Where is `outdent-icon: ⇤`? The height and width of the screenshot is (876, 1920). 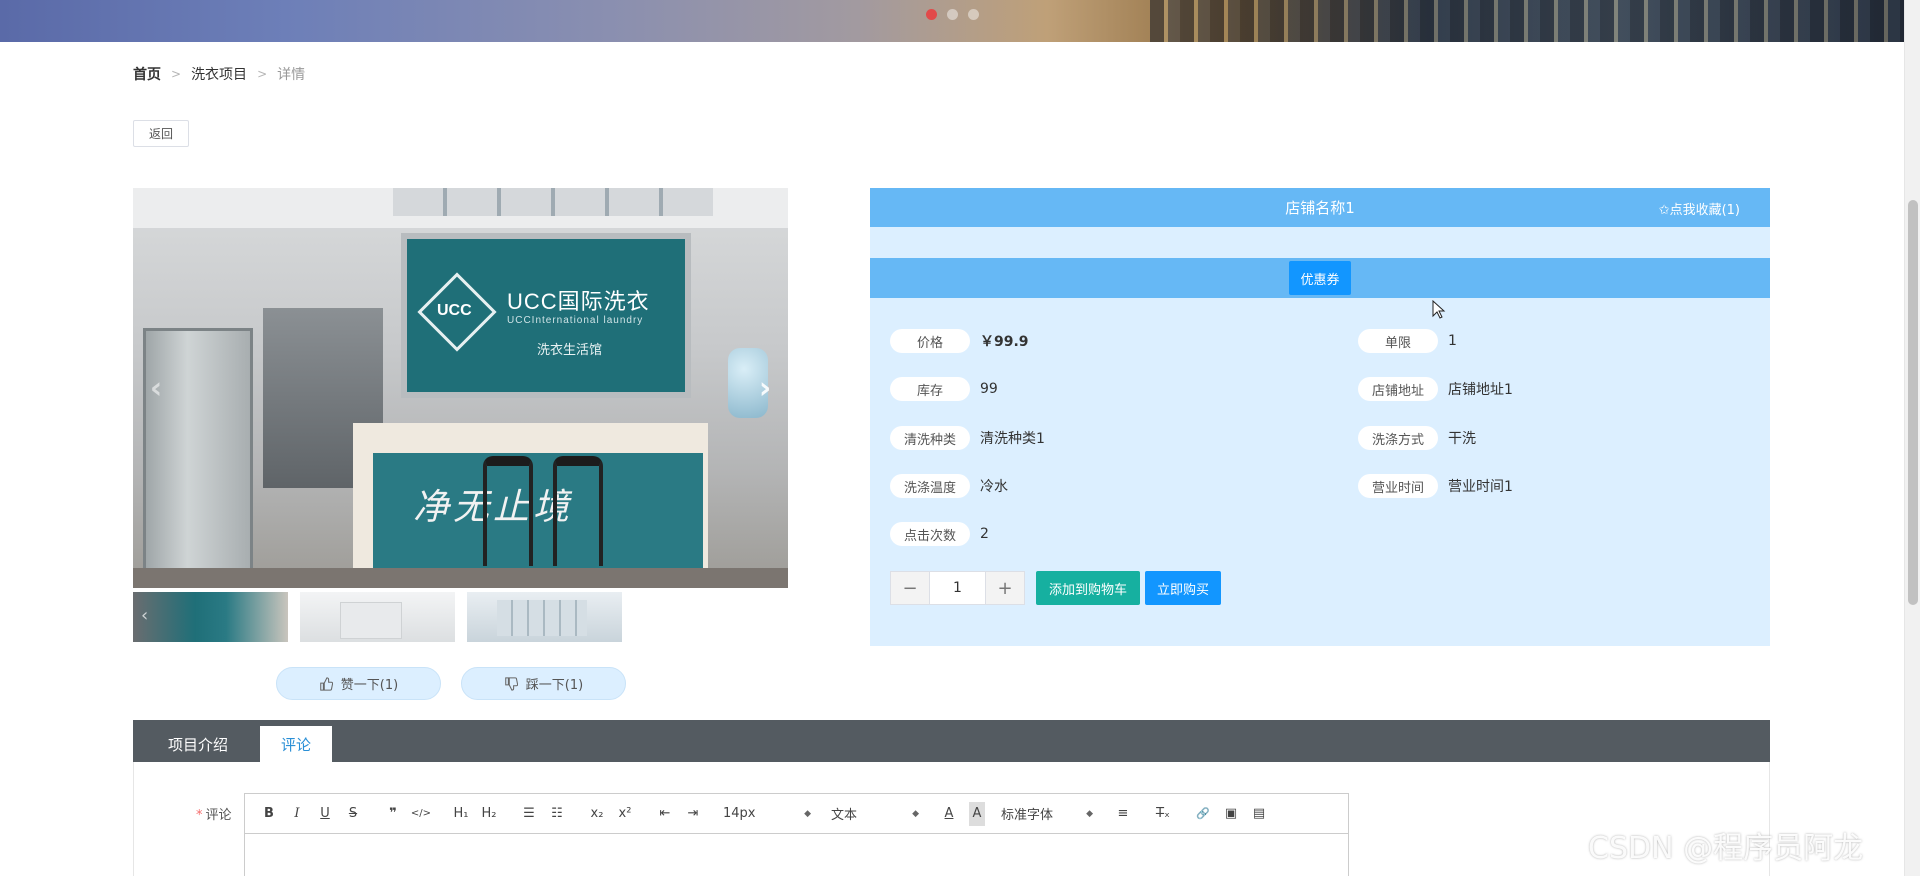 outdent-icon: ⇤ is located at coordinates (665, 814).